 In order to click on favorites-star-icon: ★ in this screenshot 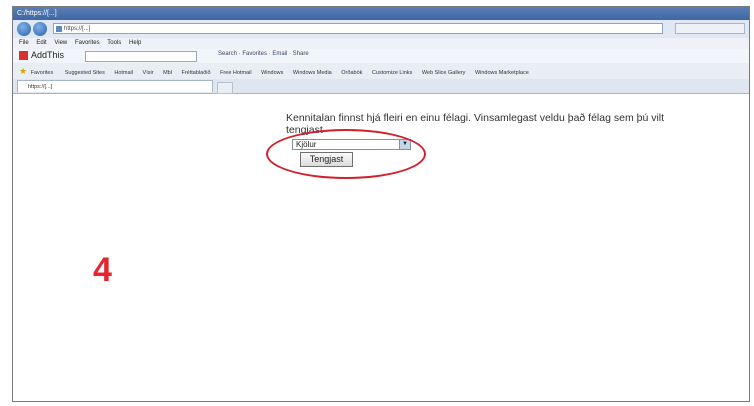, I will do `click(23, 71)`.